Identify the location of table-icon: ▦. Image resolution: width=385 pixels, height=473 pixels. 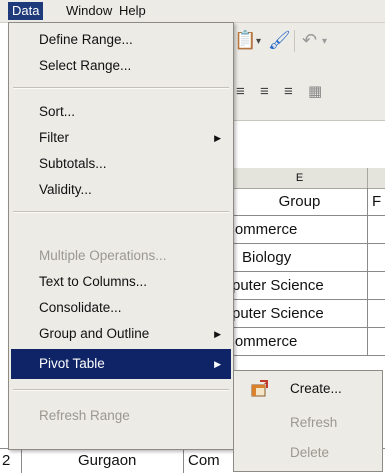
(315, 92).